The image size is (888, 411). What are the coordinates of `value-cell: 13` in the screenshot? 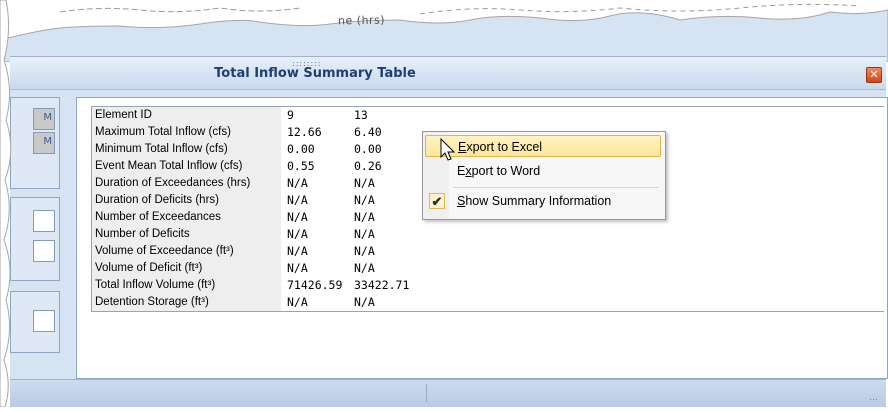 It's located at (361, 115).